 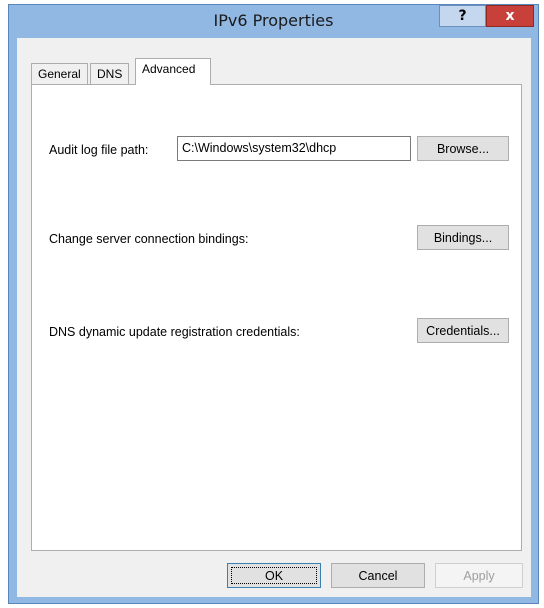 I want to click on close-button: x, so click(x=510, y=16).